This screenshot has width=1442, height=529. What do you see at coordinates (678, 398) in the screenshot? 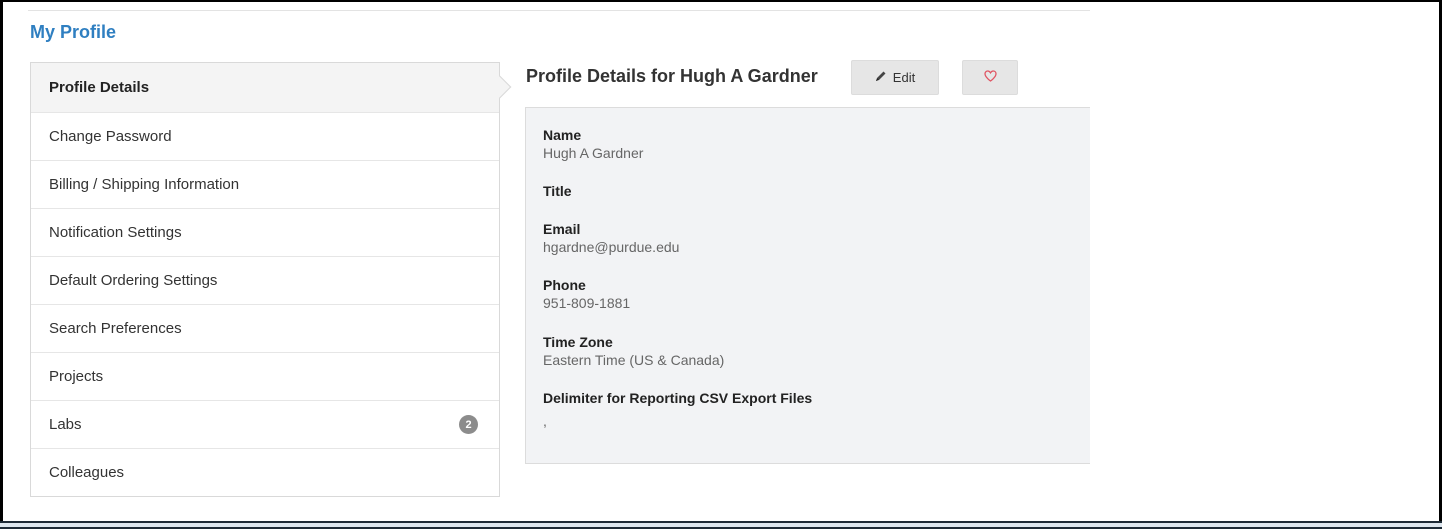
I see `csv-delimiter-label: Delimiter for Reporting CSV Export Files` at bounding box center [678, 398].